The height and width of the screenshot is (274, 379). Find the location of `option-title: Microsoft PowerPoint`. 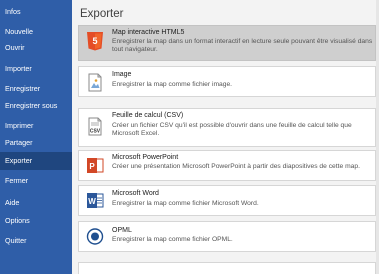

option-title: Microsoft PowerPoint is located at coordinates (145, 157).